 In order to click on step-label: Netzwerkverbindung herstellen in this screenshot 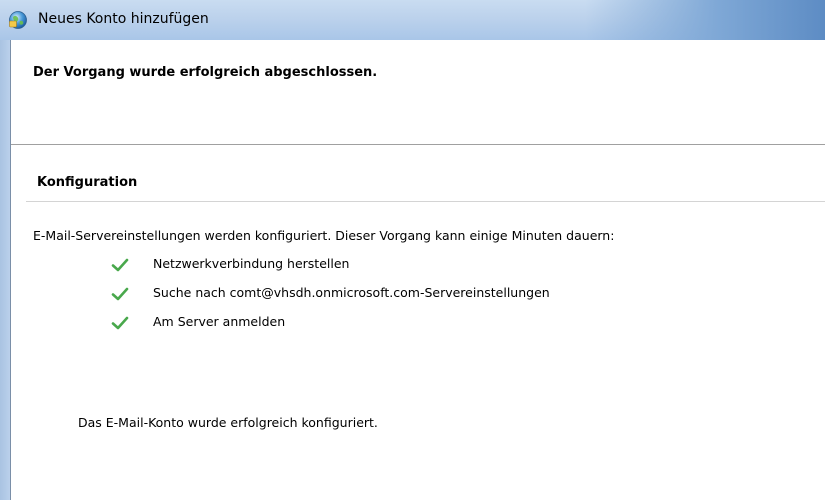, I will do `click(251, 263)`.